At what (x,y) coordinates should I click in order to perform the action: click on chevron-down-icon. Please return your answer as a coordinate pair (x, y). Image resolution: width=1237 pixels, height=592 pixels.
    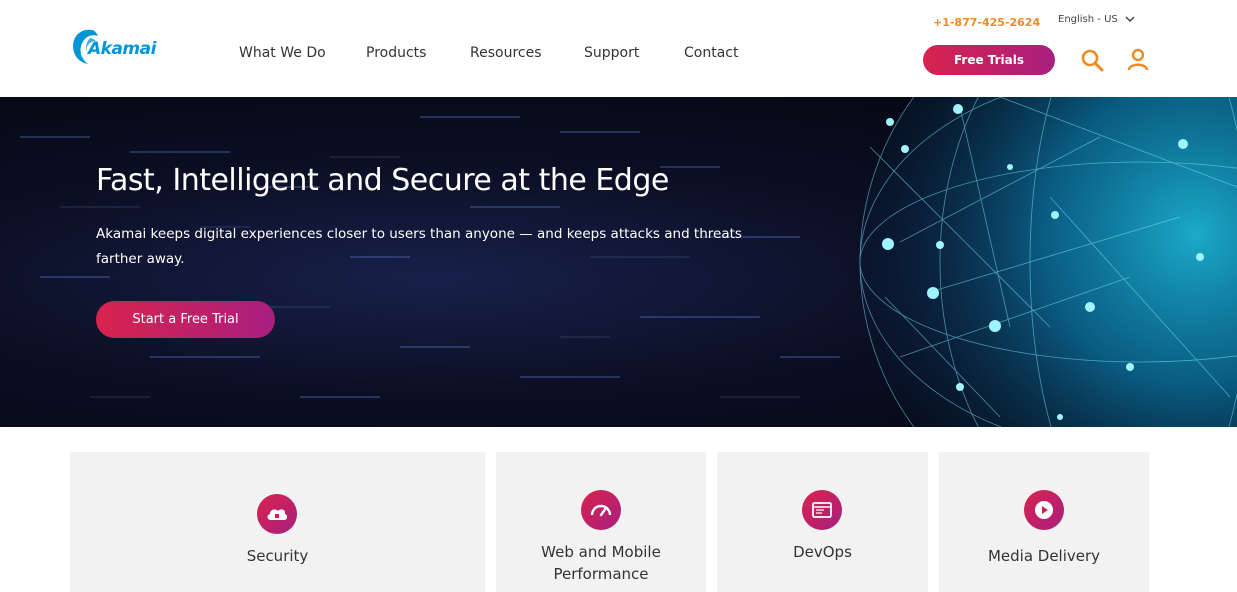
    Looking at the image, I should click on (1130, 19).